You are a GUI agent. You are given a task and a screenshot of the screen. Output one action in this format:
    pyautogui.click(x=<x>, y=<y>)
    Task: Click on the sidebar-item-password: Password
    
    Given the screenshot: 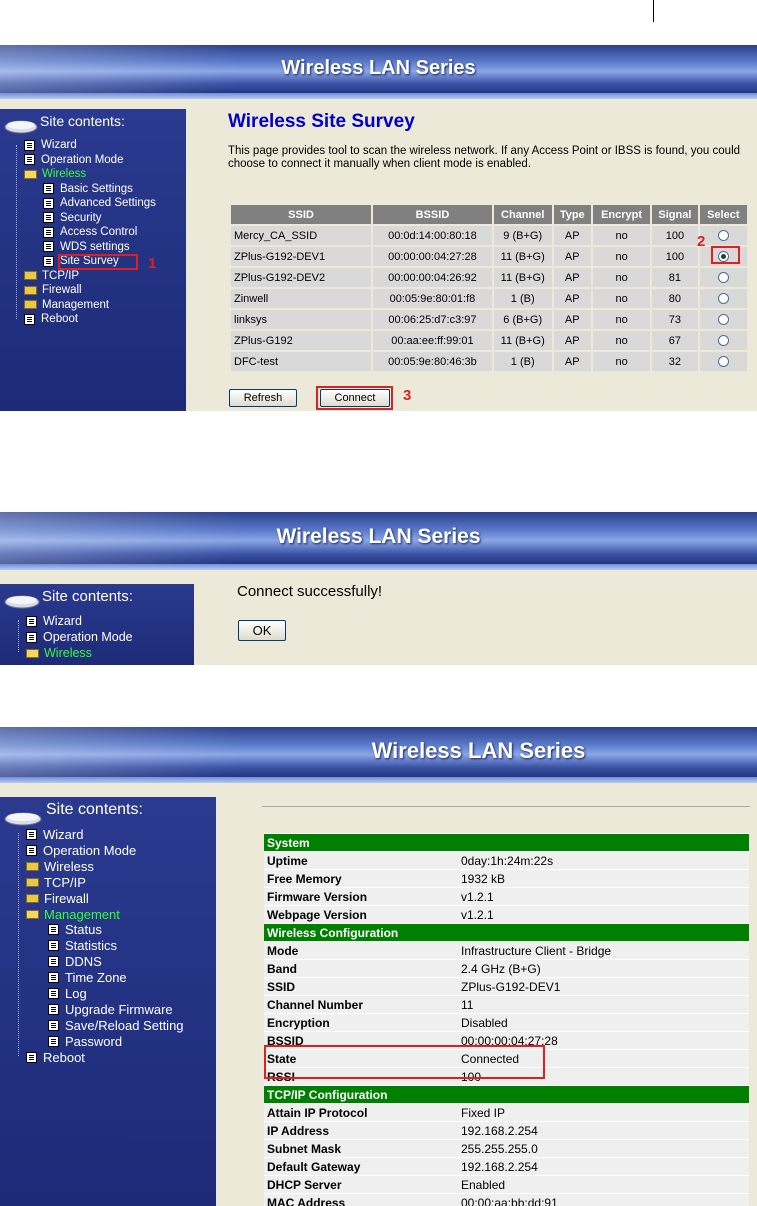 What is the action you would take?
    pyautogui.click(x=85, y=1041)
    